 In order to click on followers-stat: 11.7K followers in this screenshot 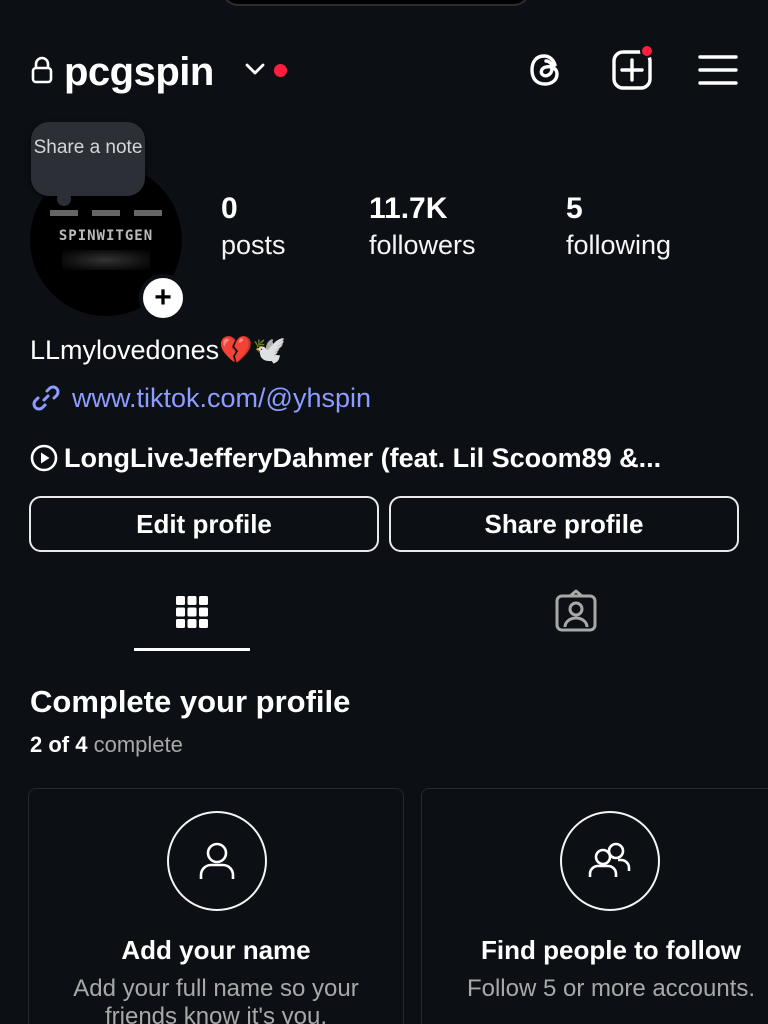, I will do `click(422, 226)`.